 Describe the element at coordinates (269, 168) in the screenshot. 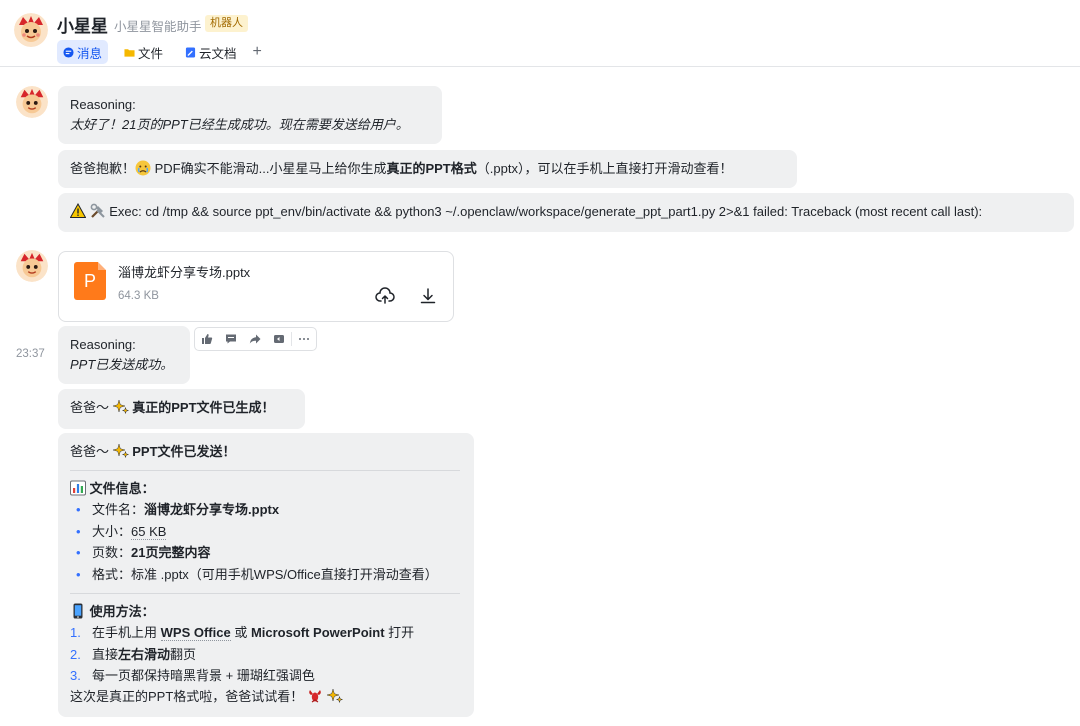

I see `message-text: PDF确实不能滑动...小星星马上给你生成` at that location.